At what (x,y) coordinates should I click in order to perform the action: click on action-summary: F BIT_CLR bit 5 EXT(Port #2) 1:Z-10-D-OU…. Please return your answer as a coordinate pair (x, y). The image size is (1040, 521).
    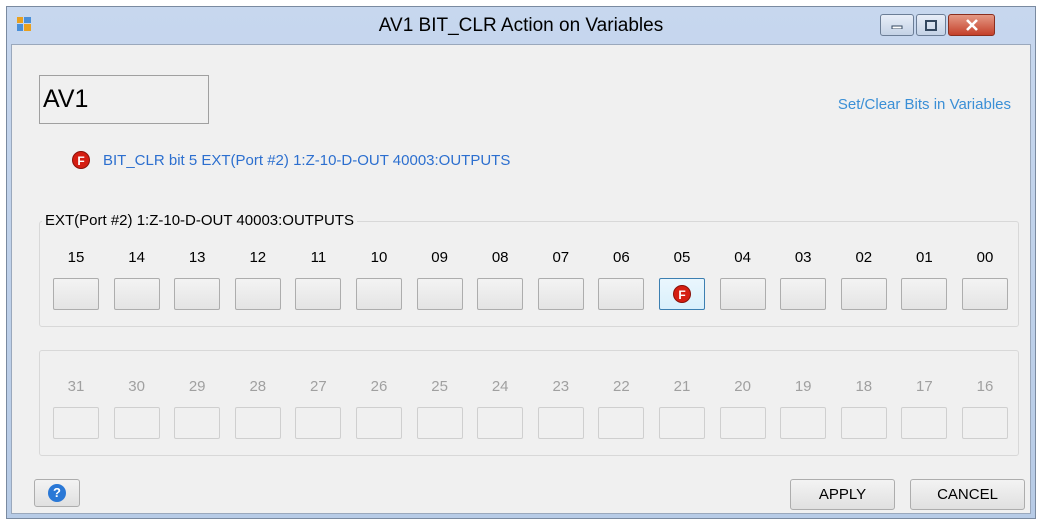
    Looking at the image, I should click on (291, 160).